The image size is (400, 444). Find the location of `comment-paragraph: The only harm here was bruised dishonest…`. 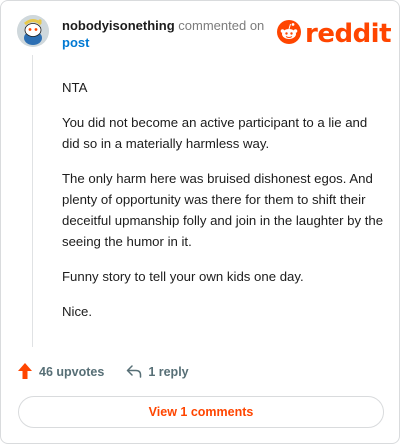

comment-paragraph: The only harm here was bruised dishonest… is located at coordinates (223, 210).